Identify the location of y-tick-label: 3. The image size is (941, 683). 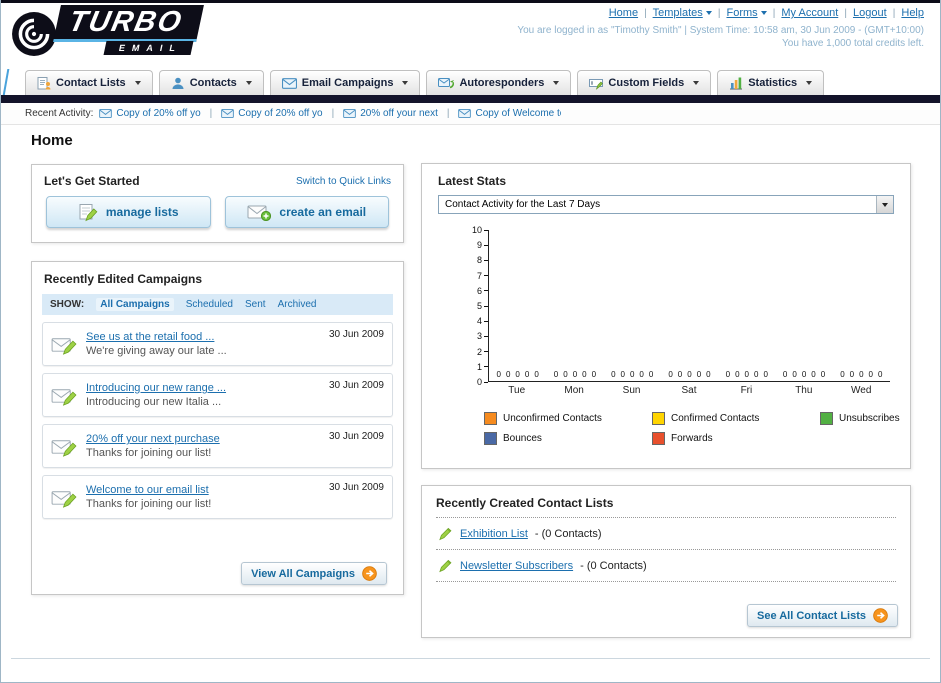
(482, 336).